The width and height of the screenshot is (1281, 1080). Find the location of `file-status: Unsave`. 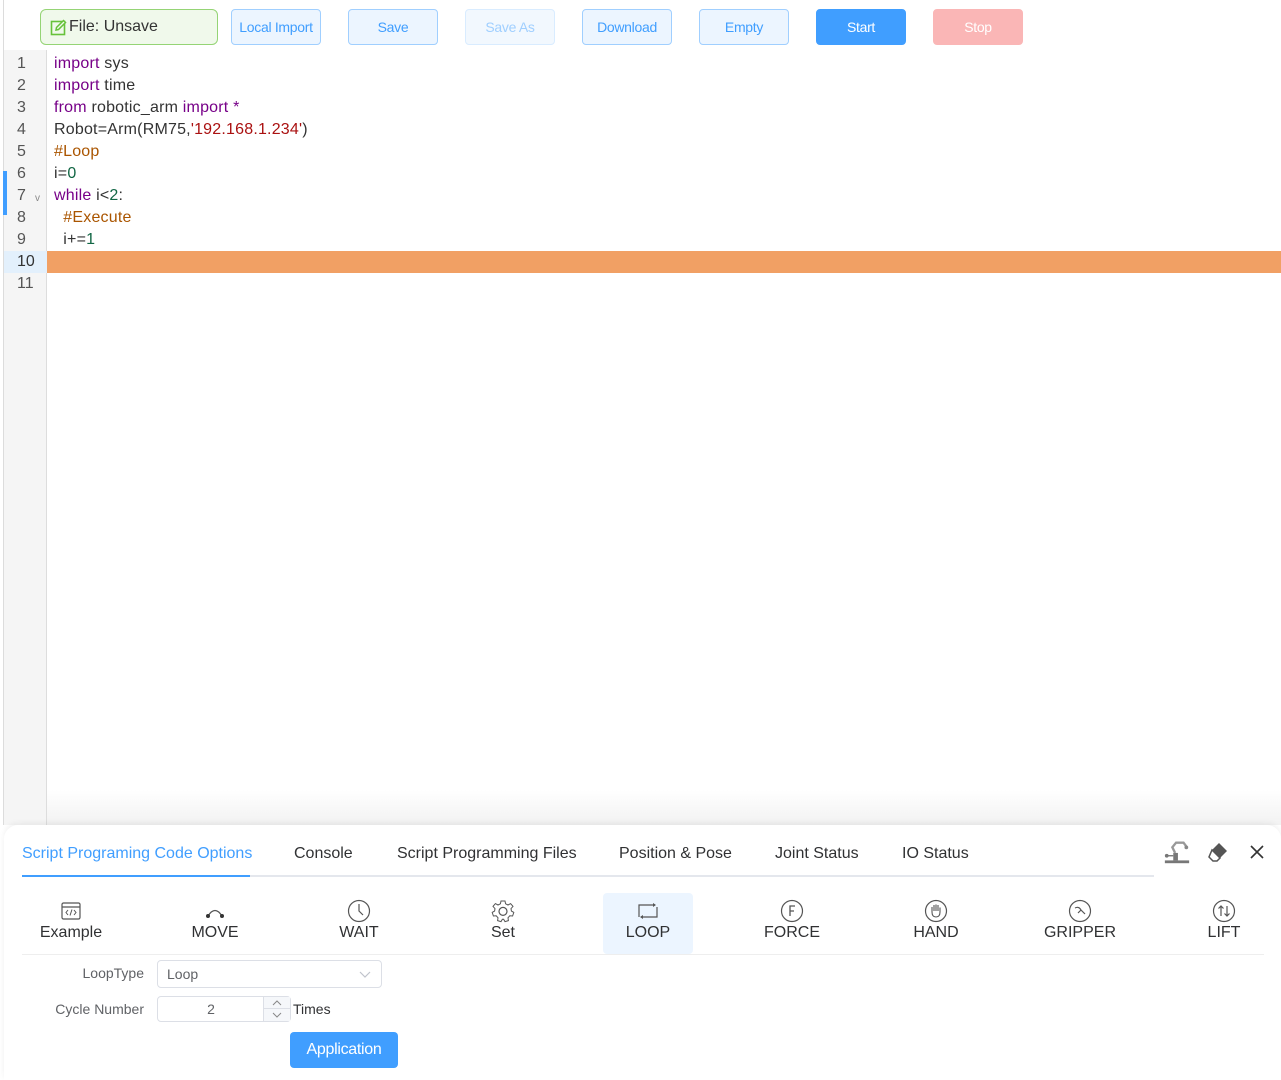

file-status: Unsave is located at coordinates (130, 26).